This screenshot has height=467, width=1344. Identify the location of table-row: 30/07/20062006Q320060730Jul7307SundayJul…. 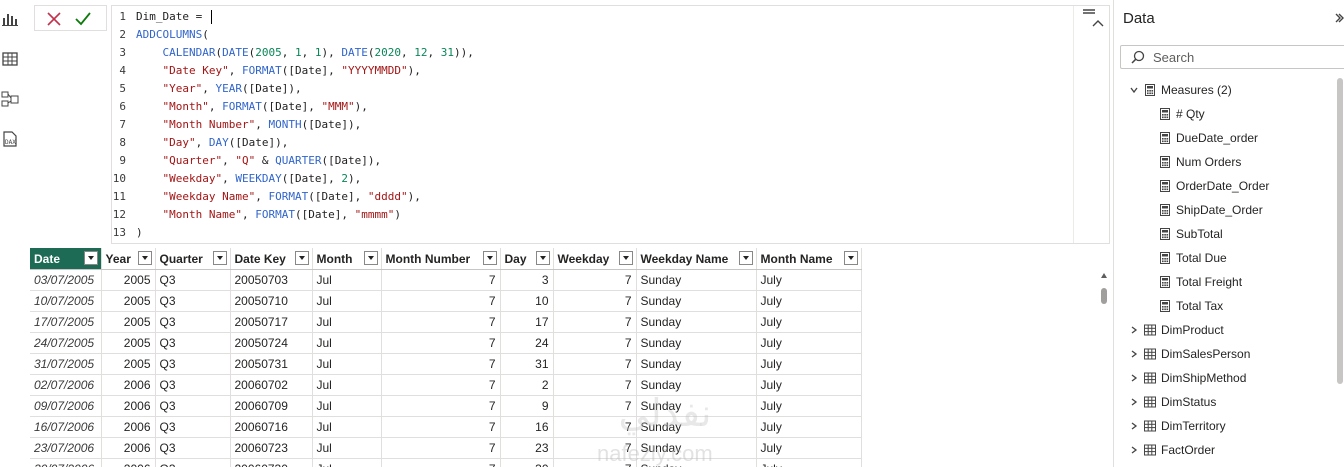
(446, 462).